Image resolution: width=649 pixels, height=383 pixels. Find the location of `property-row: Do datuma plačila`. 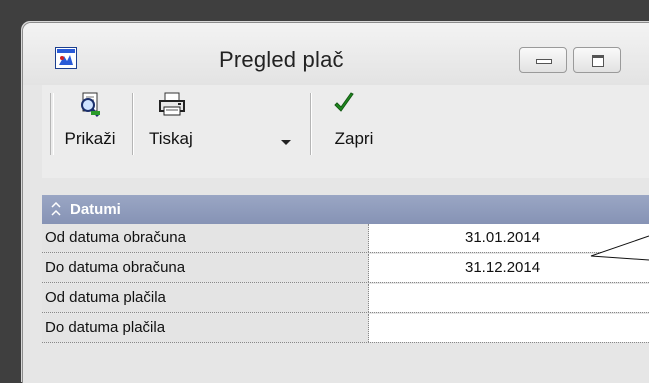

property-row: Do datuma plačila is located at coordinates (345, 328).